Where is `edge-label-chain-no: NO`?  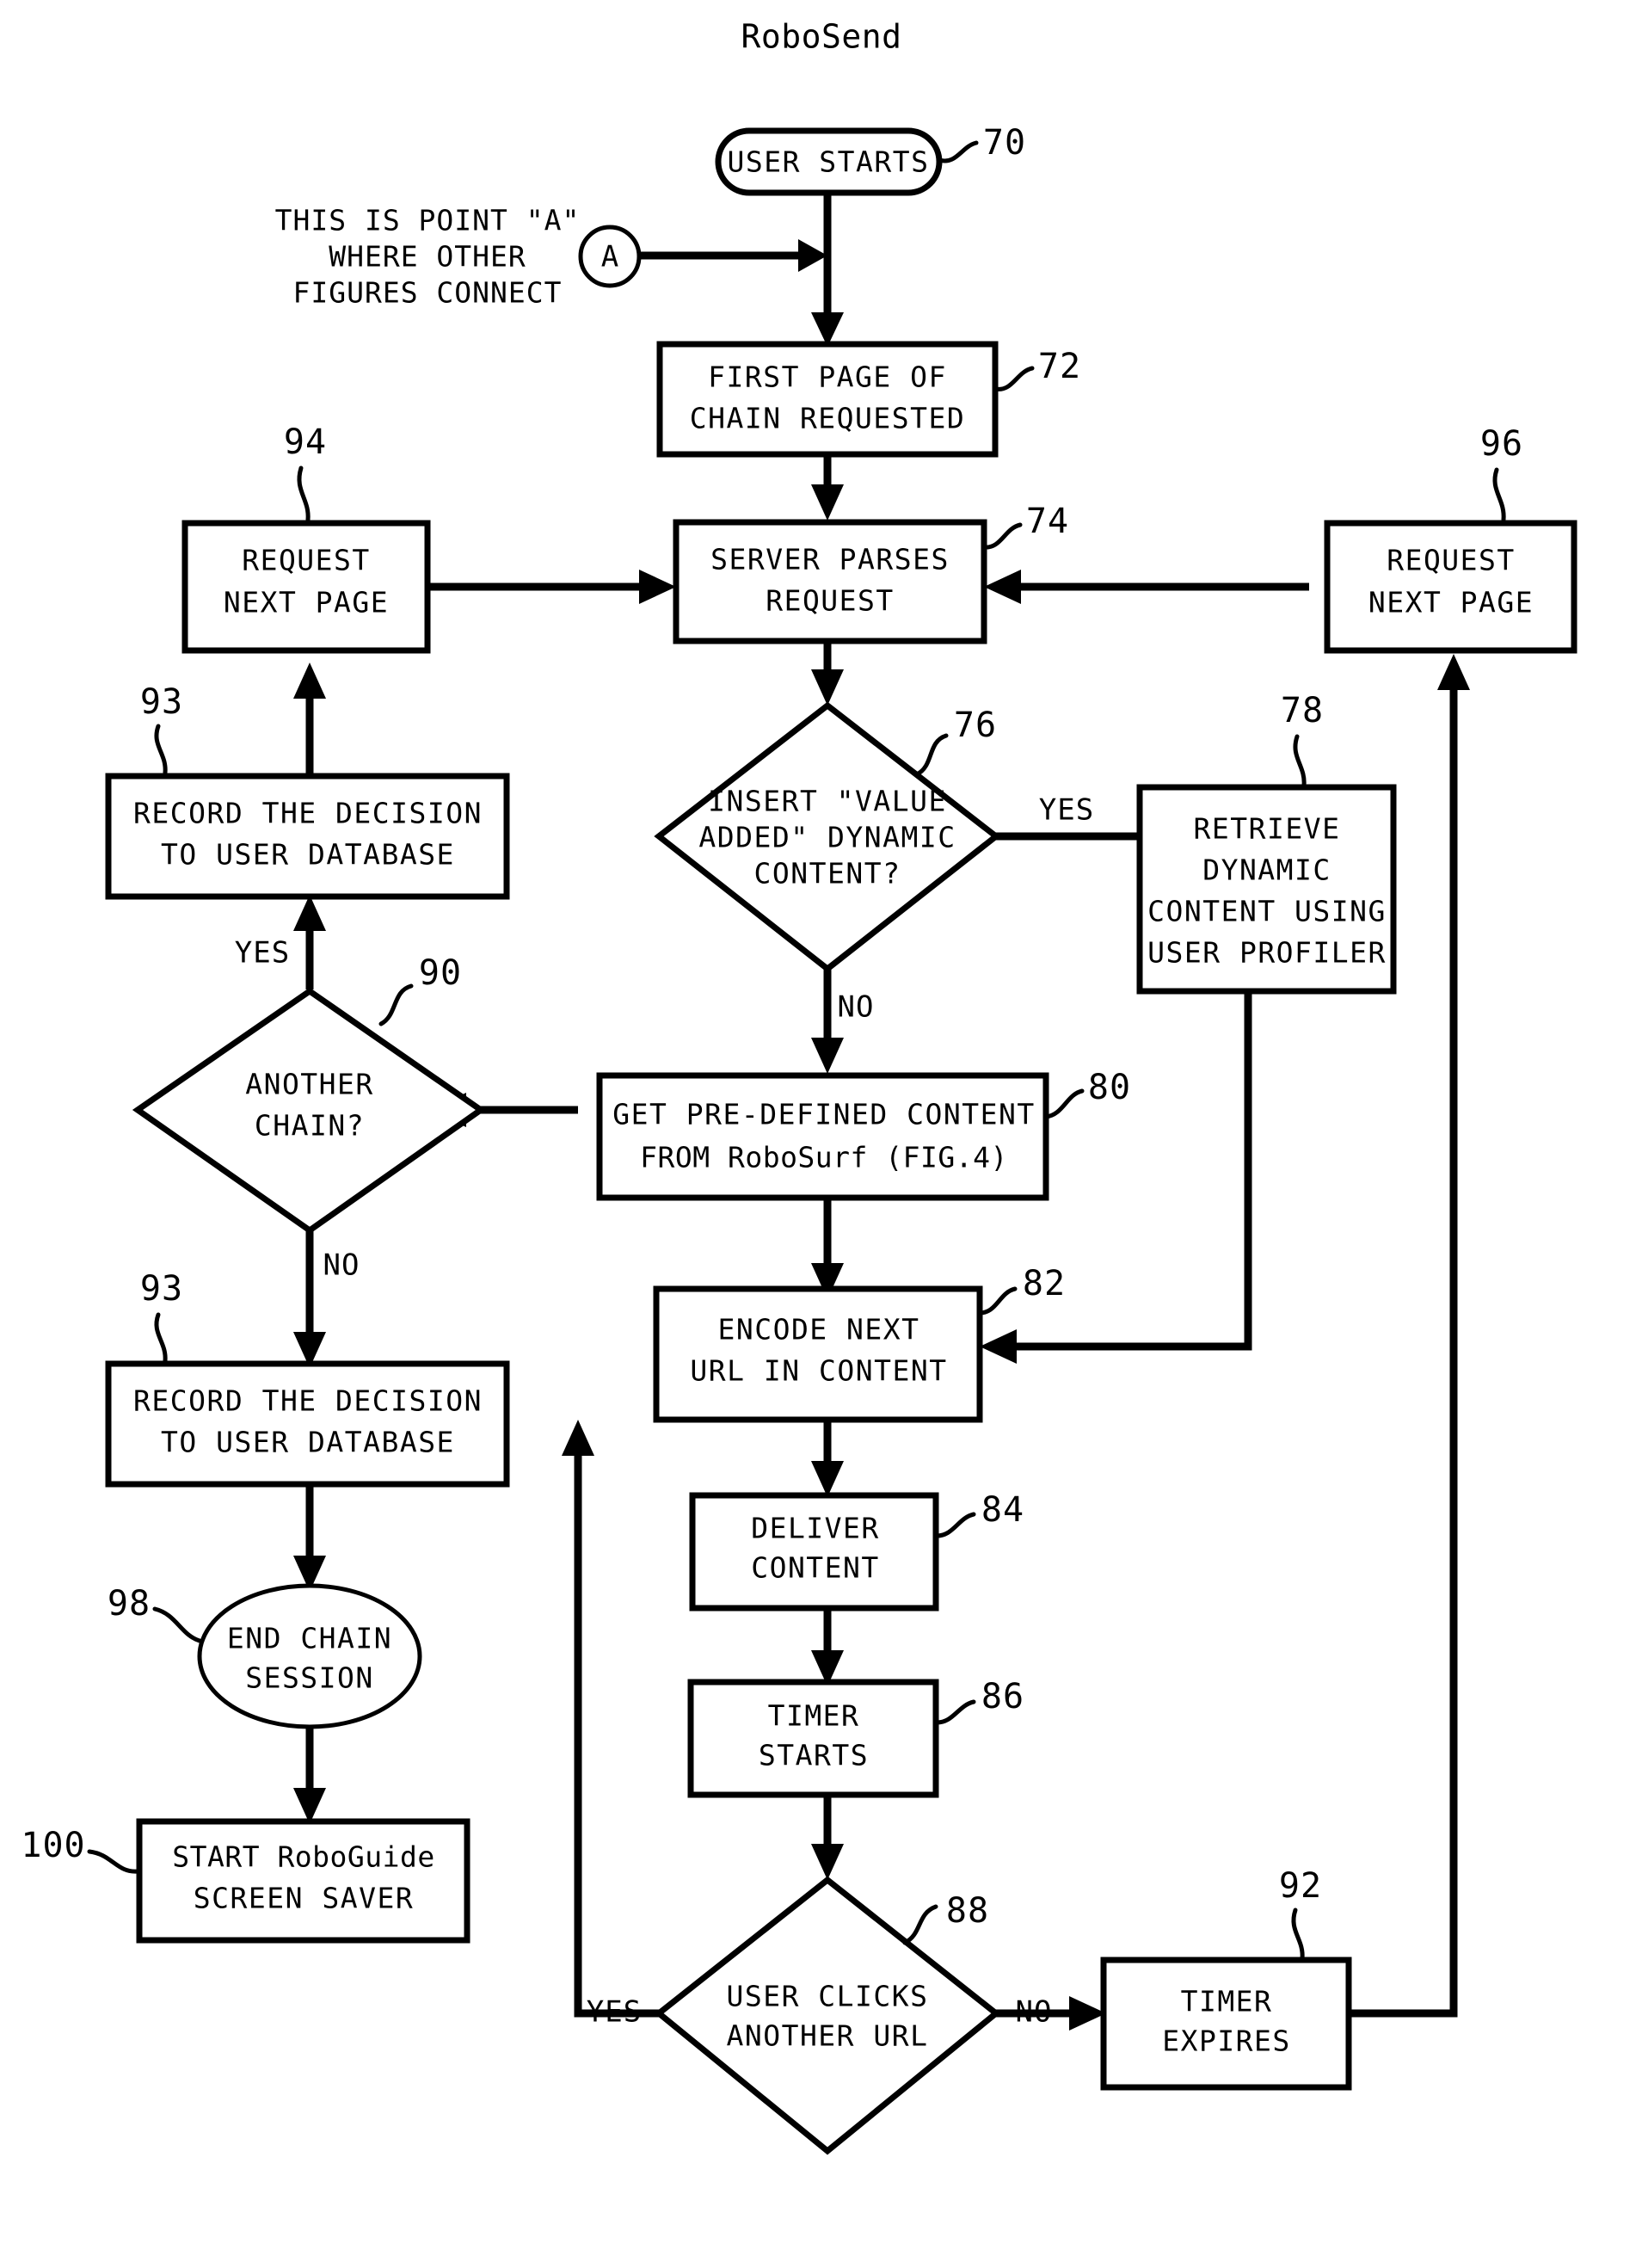
edge-label-chain-no: NO is located at coordinates (341, 1265).